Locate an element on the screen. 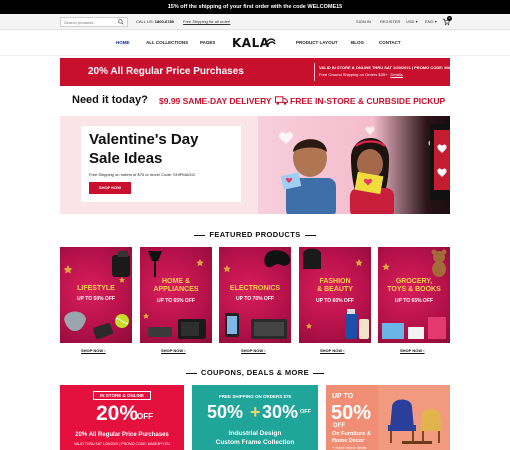 This screenshot has width=510, height=450. shop-now-grocery: SHOP NOW › is located at coordinates (412, 350).